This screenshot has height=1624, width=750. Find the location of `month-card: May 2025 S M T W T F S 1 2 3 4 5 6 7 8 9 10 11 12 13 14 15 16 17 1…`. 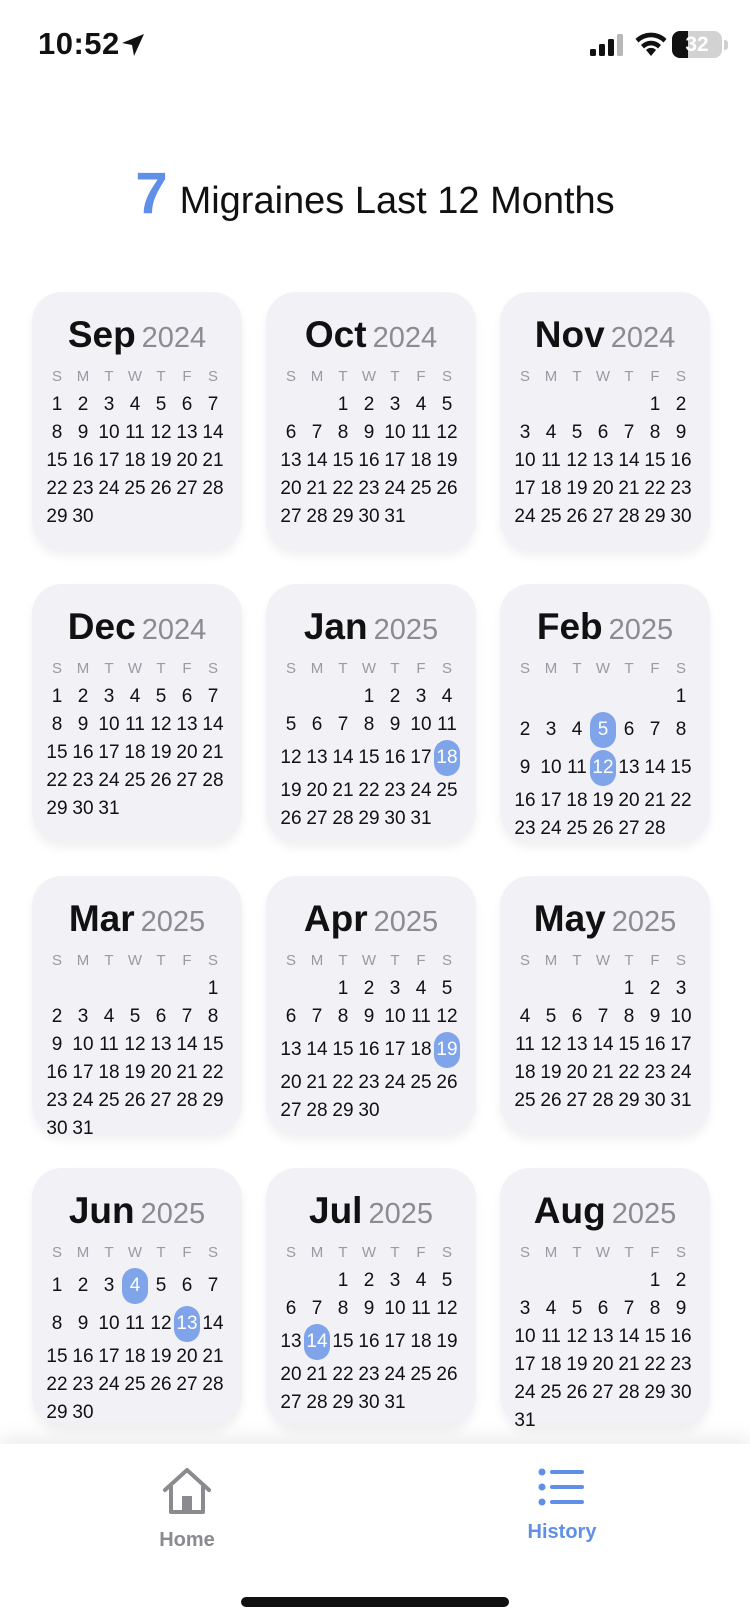

month-card: May 2025 S M T W T F S 1 2 3 4 5 6 7 8 9 10 11 12 13 14 15 16 17 1… is located at coordinates (605, 1005).